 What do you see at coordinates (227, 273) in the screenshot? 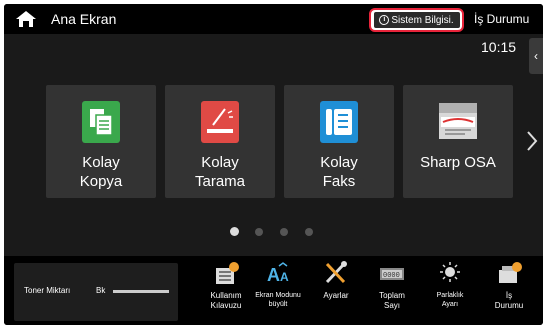
I see `manual-icon` at bounding box center [227, 273].